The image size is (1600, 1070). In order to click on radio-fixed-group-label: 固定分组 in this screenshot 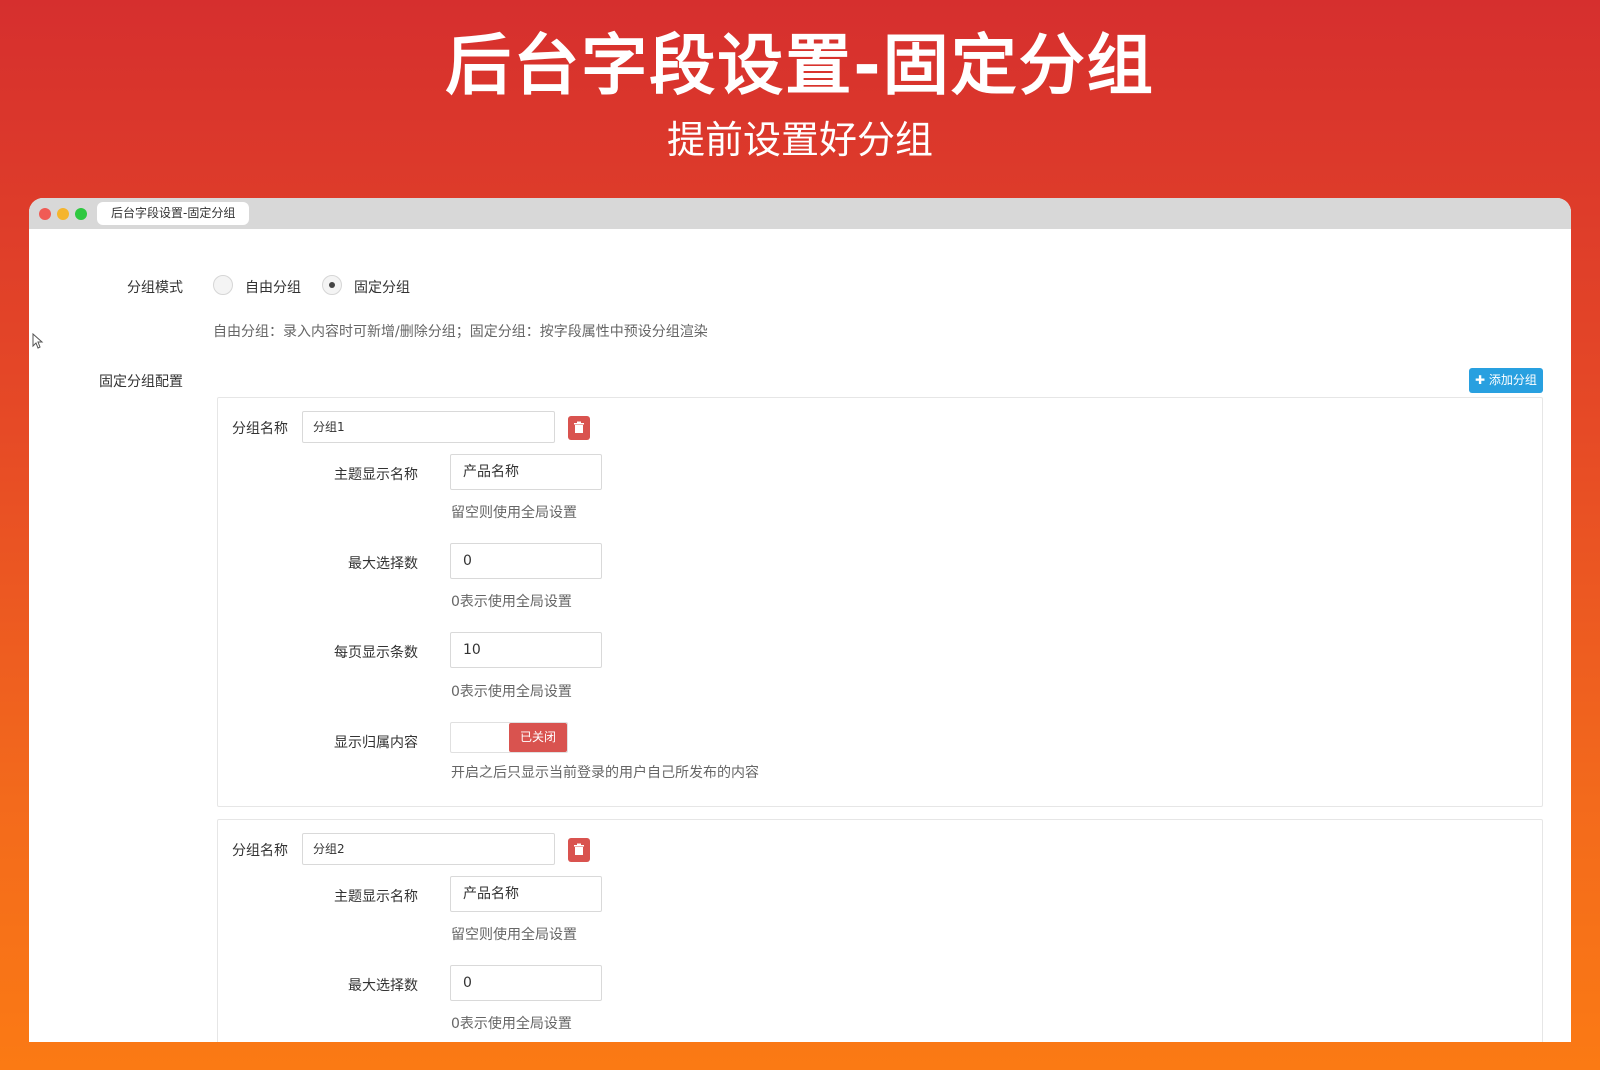, I will do `click(382, 287)`.